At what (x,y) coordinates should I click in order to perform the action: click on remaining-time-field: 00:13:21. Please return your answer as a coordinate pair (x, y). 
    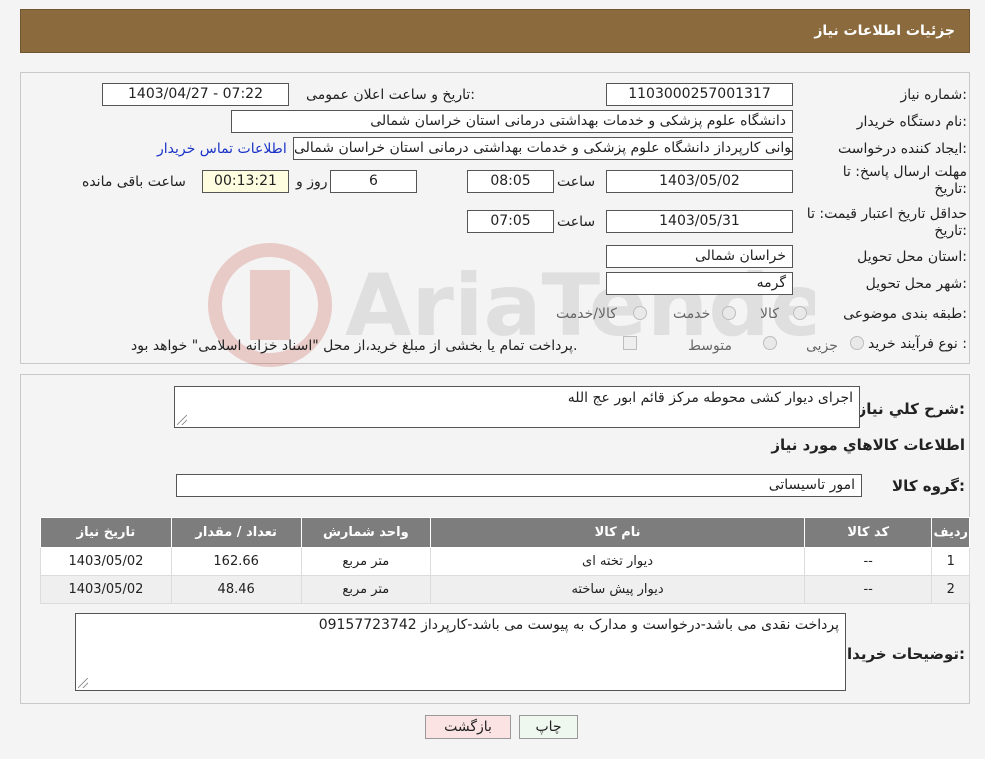
    Looking at the image, I should click on (245, 181).